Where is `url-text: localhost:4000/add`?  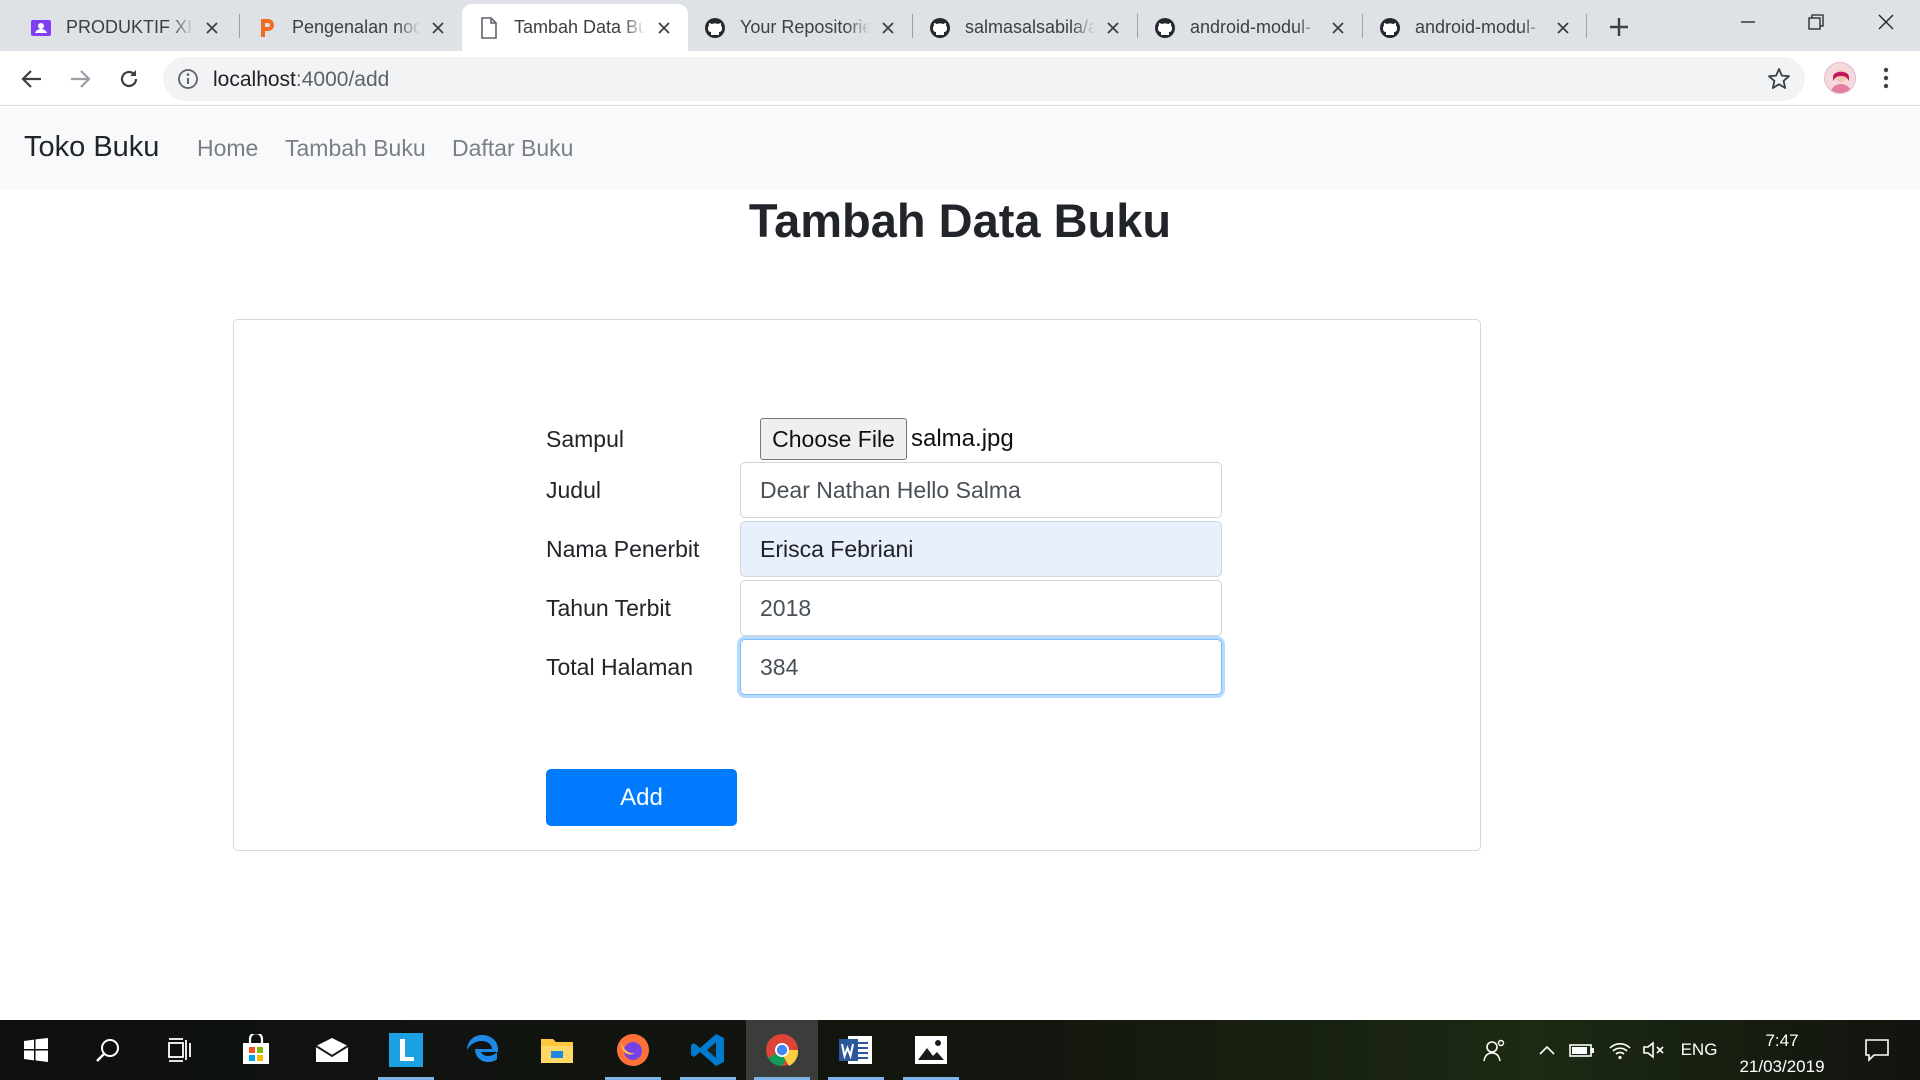
url-text: localhost:4000/add is located at coordinates (301, 80).